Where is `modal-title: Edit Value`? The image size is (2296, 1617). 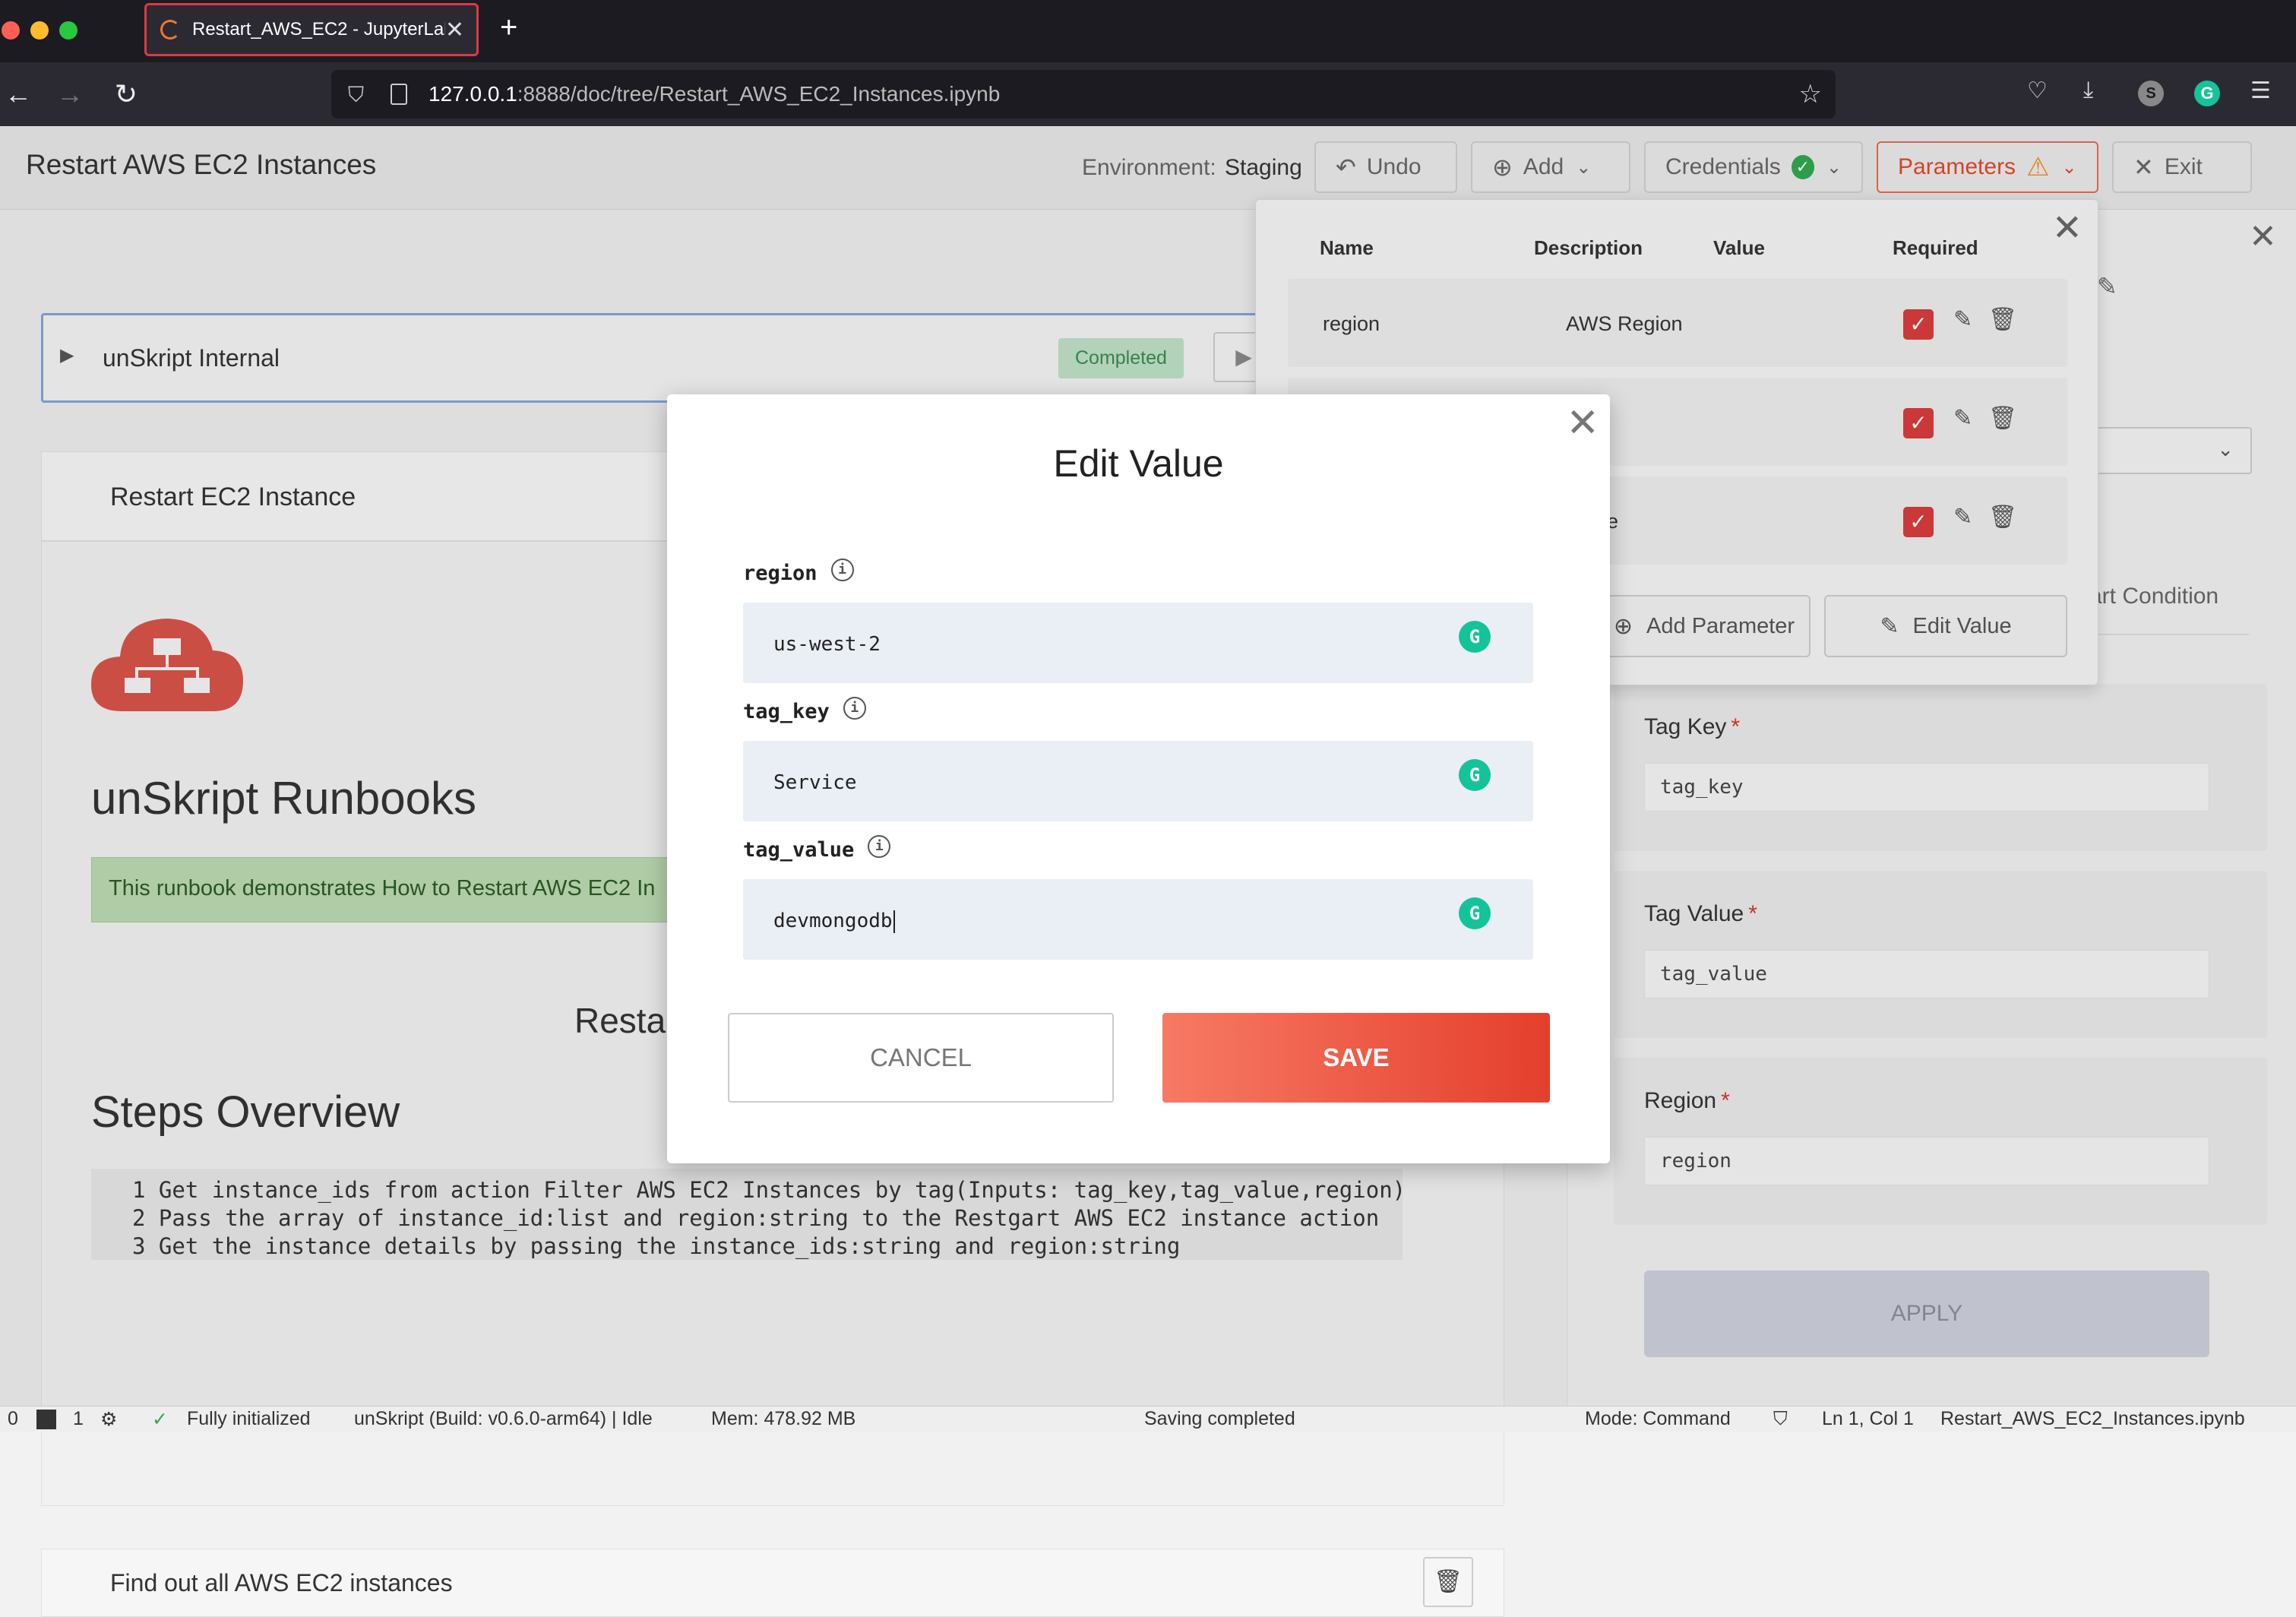 modal-title: Edit Value is located at coordinates (1138, 463).